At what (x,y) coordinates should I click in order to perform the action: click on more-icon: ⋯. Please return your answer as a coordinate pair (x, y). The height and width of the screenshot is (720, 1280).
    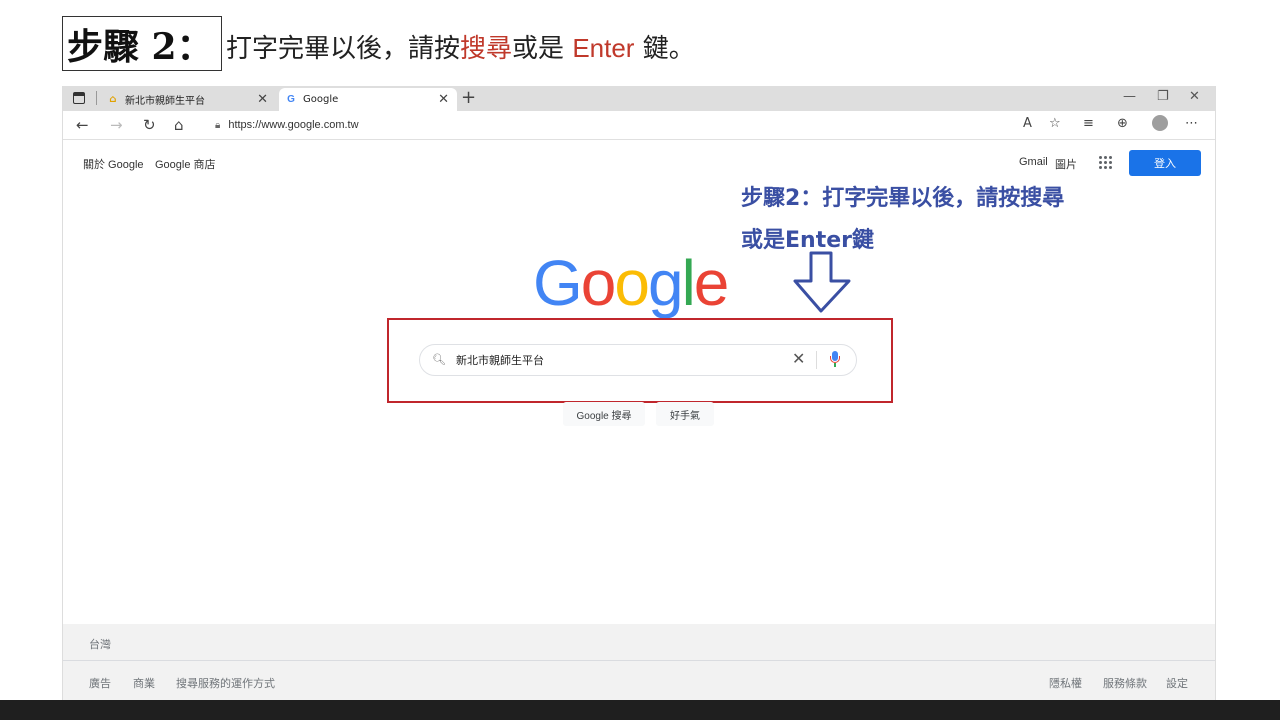
    Looking at the image, I should click on (1191, 123).